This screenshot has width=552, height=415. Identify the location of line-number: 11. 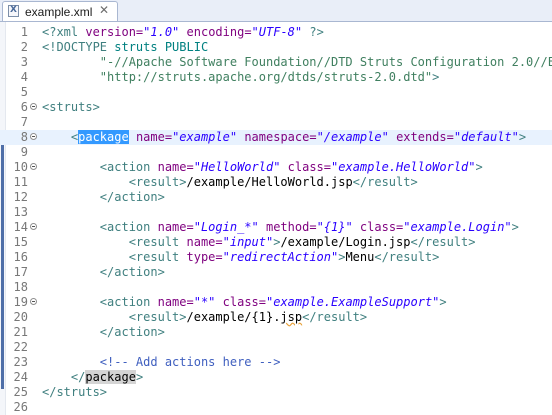
(20, 182).